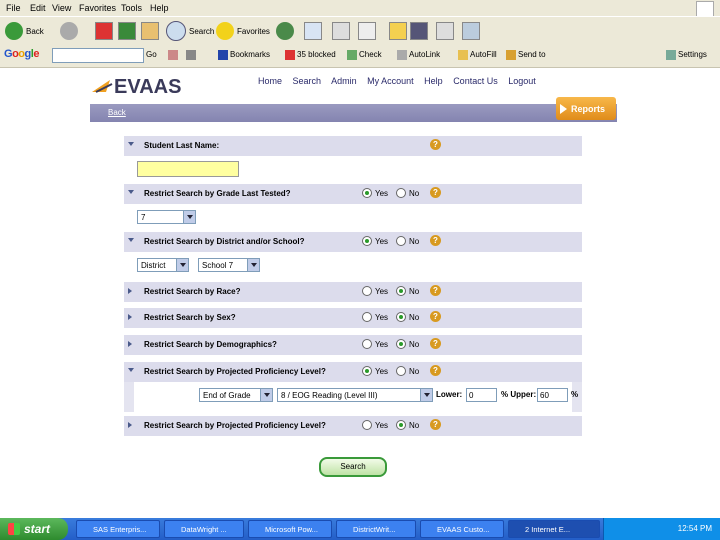 The height and width of the screenshot is (540, 720). What do you see at coordinates (375, 241) in the screenshot?
I see `district-yes-radio: Yes` at bounding box center [375, 241].